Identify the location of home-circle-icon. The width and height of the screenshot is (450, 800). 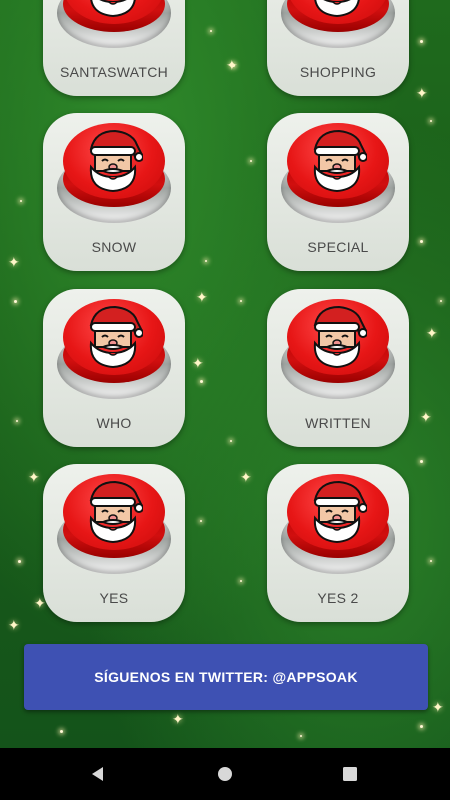
(225, 774).